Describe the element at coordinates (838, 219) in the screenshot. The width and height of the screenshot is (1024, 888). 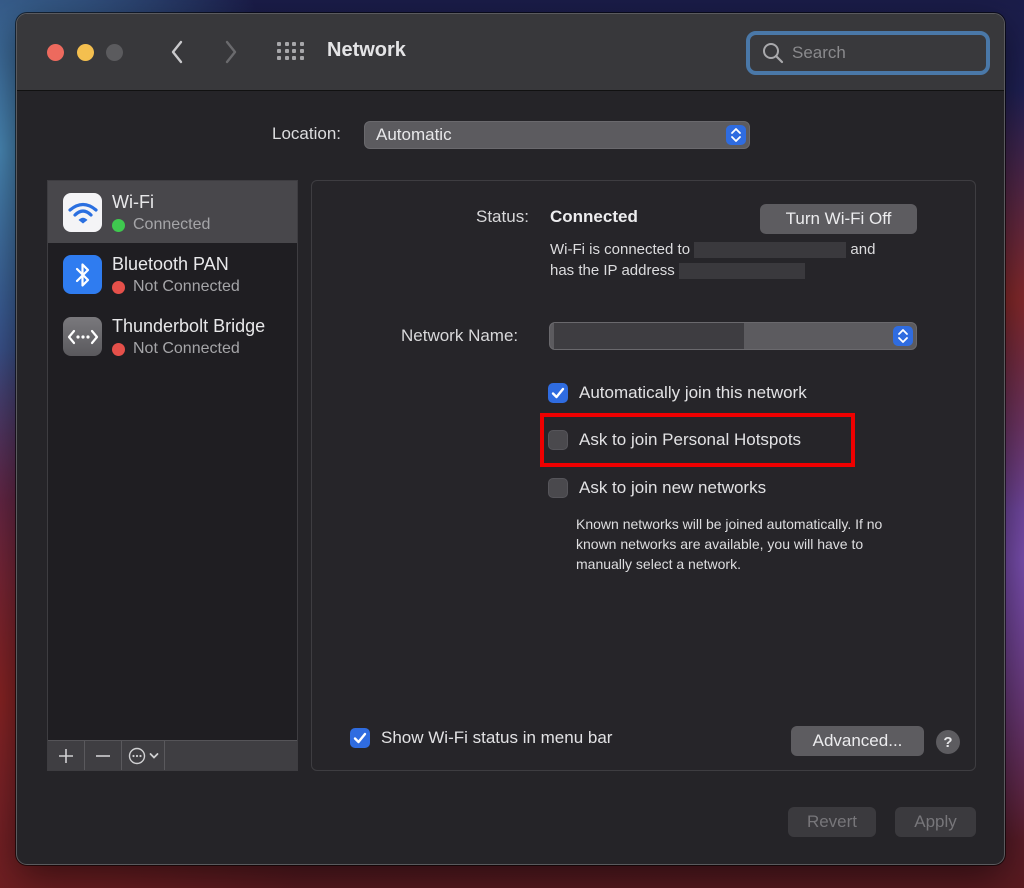
I see `turn-wifi-off-button: Turn Wi-Fi Off` at that location.